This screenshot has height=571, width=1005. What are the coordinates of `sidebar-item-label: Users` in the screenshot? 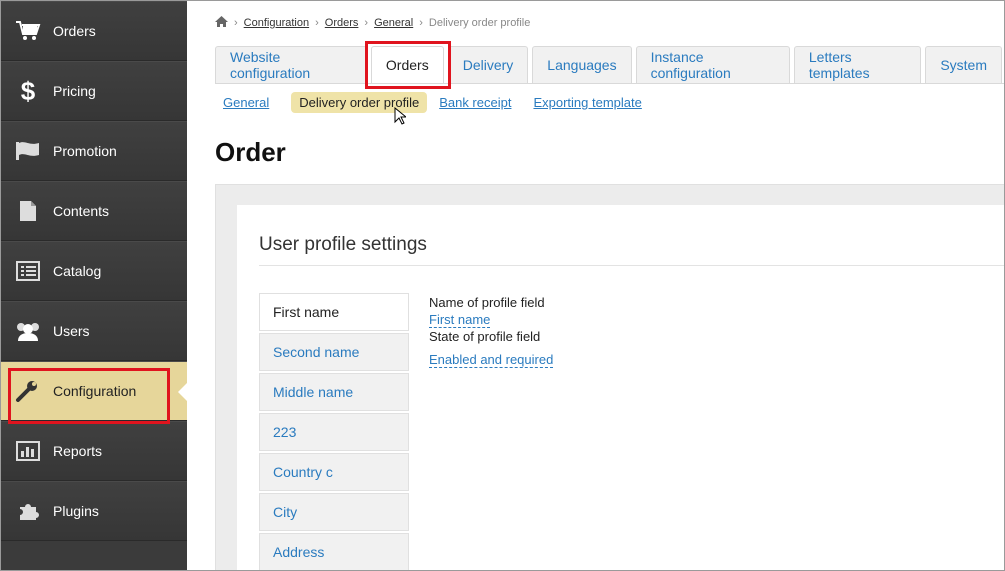 It's located at (71, 331).